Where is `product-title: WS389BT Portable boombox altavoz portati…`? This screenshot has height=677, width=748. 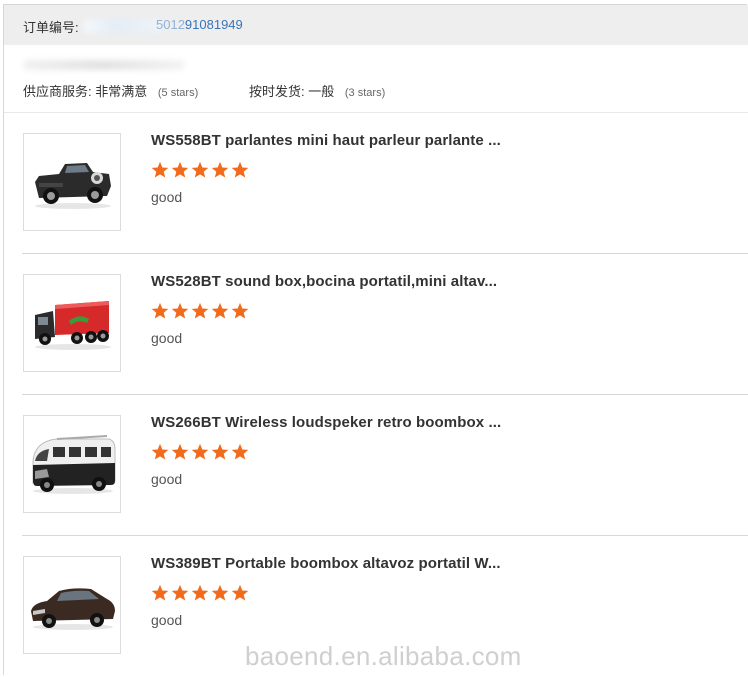 product-title: WS389BT Portable boombox altavoz portati… is located at coordinates (326, 563).